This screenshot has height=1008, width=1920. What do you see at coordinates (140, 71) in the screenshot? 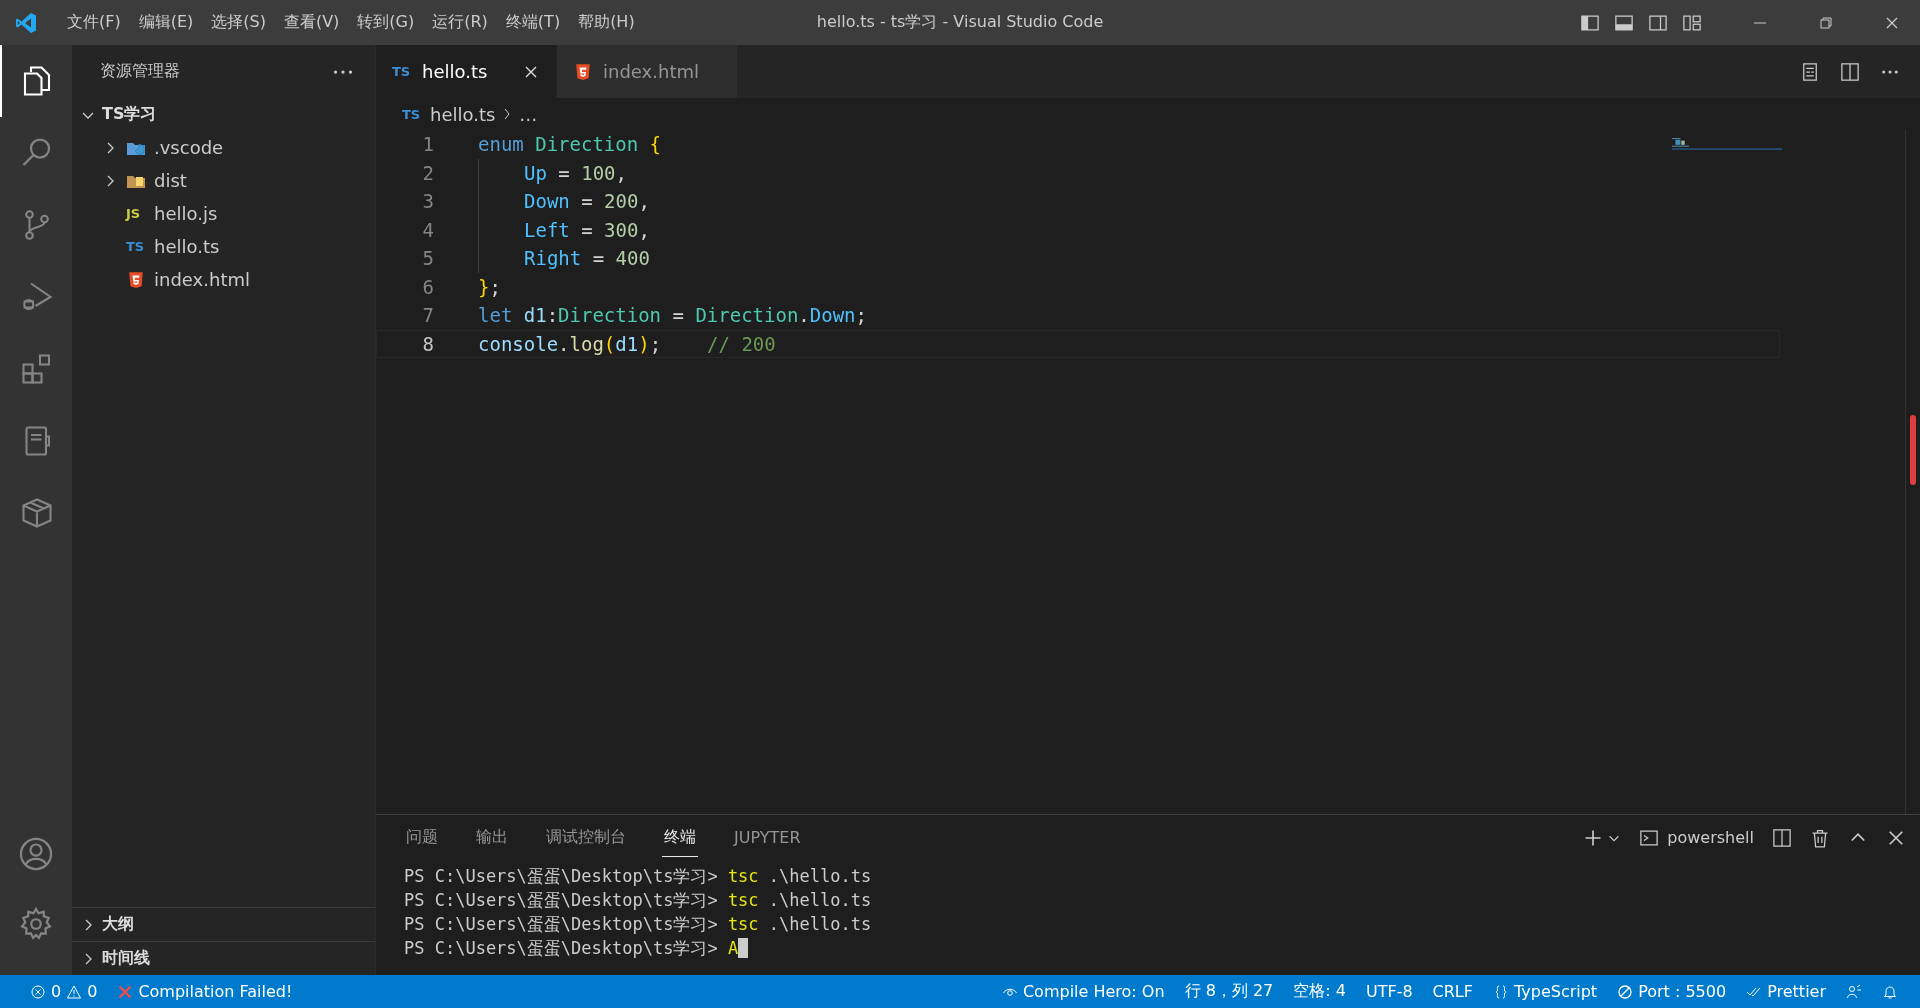
I see `explorer-title: 资源管理器` at bounding box center [140, 71].